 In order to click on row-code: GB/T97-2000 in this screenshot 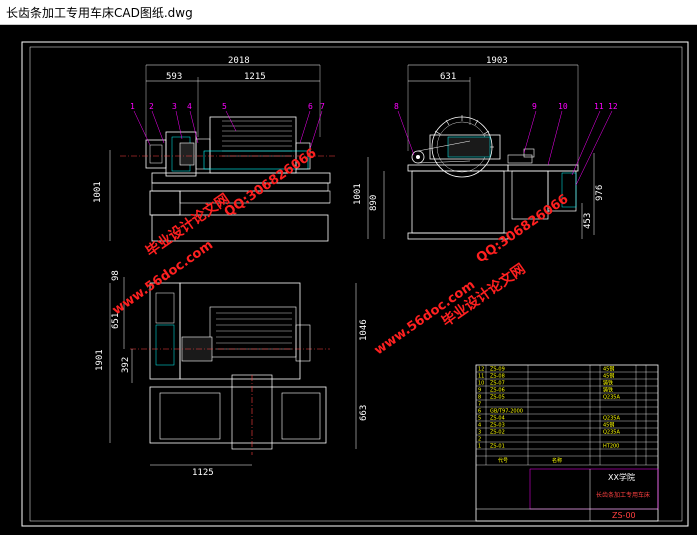, I will do `click(506, 412)`.